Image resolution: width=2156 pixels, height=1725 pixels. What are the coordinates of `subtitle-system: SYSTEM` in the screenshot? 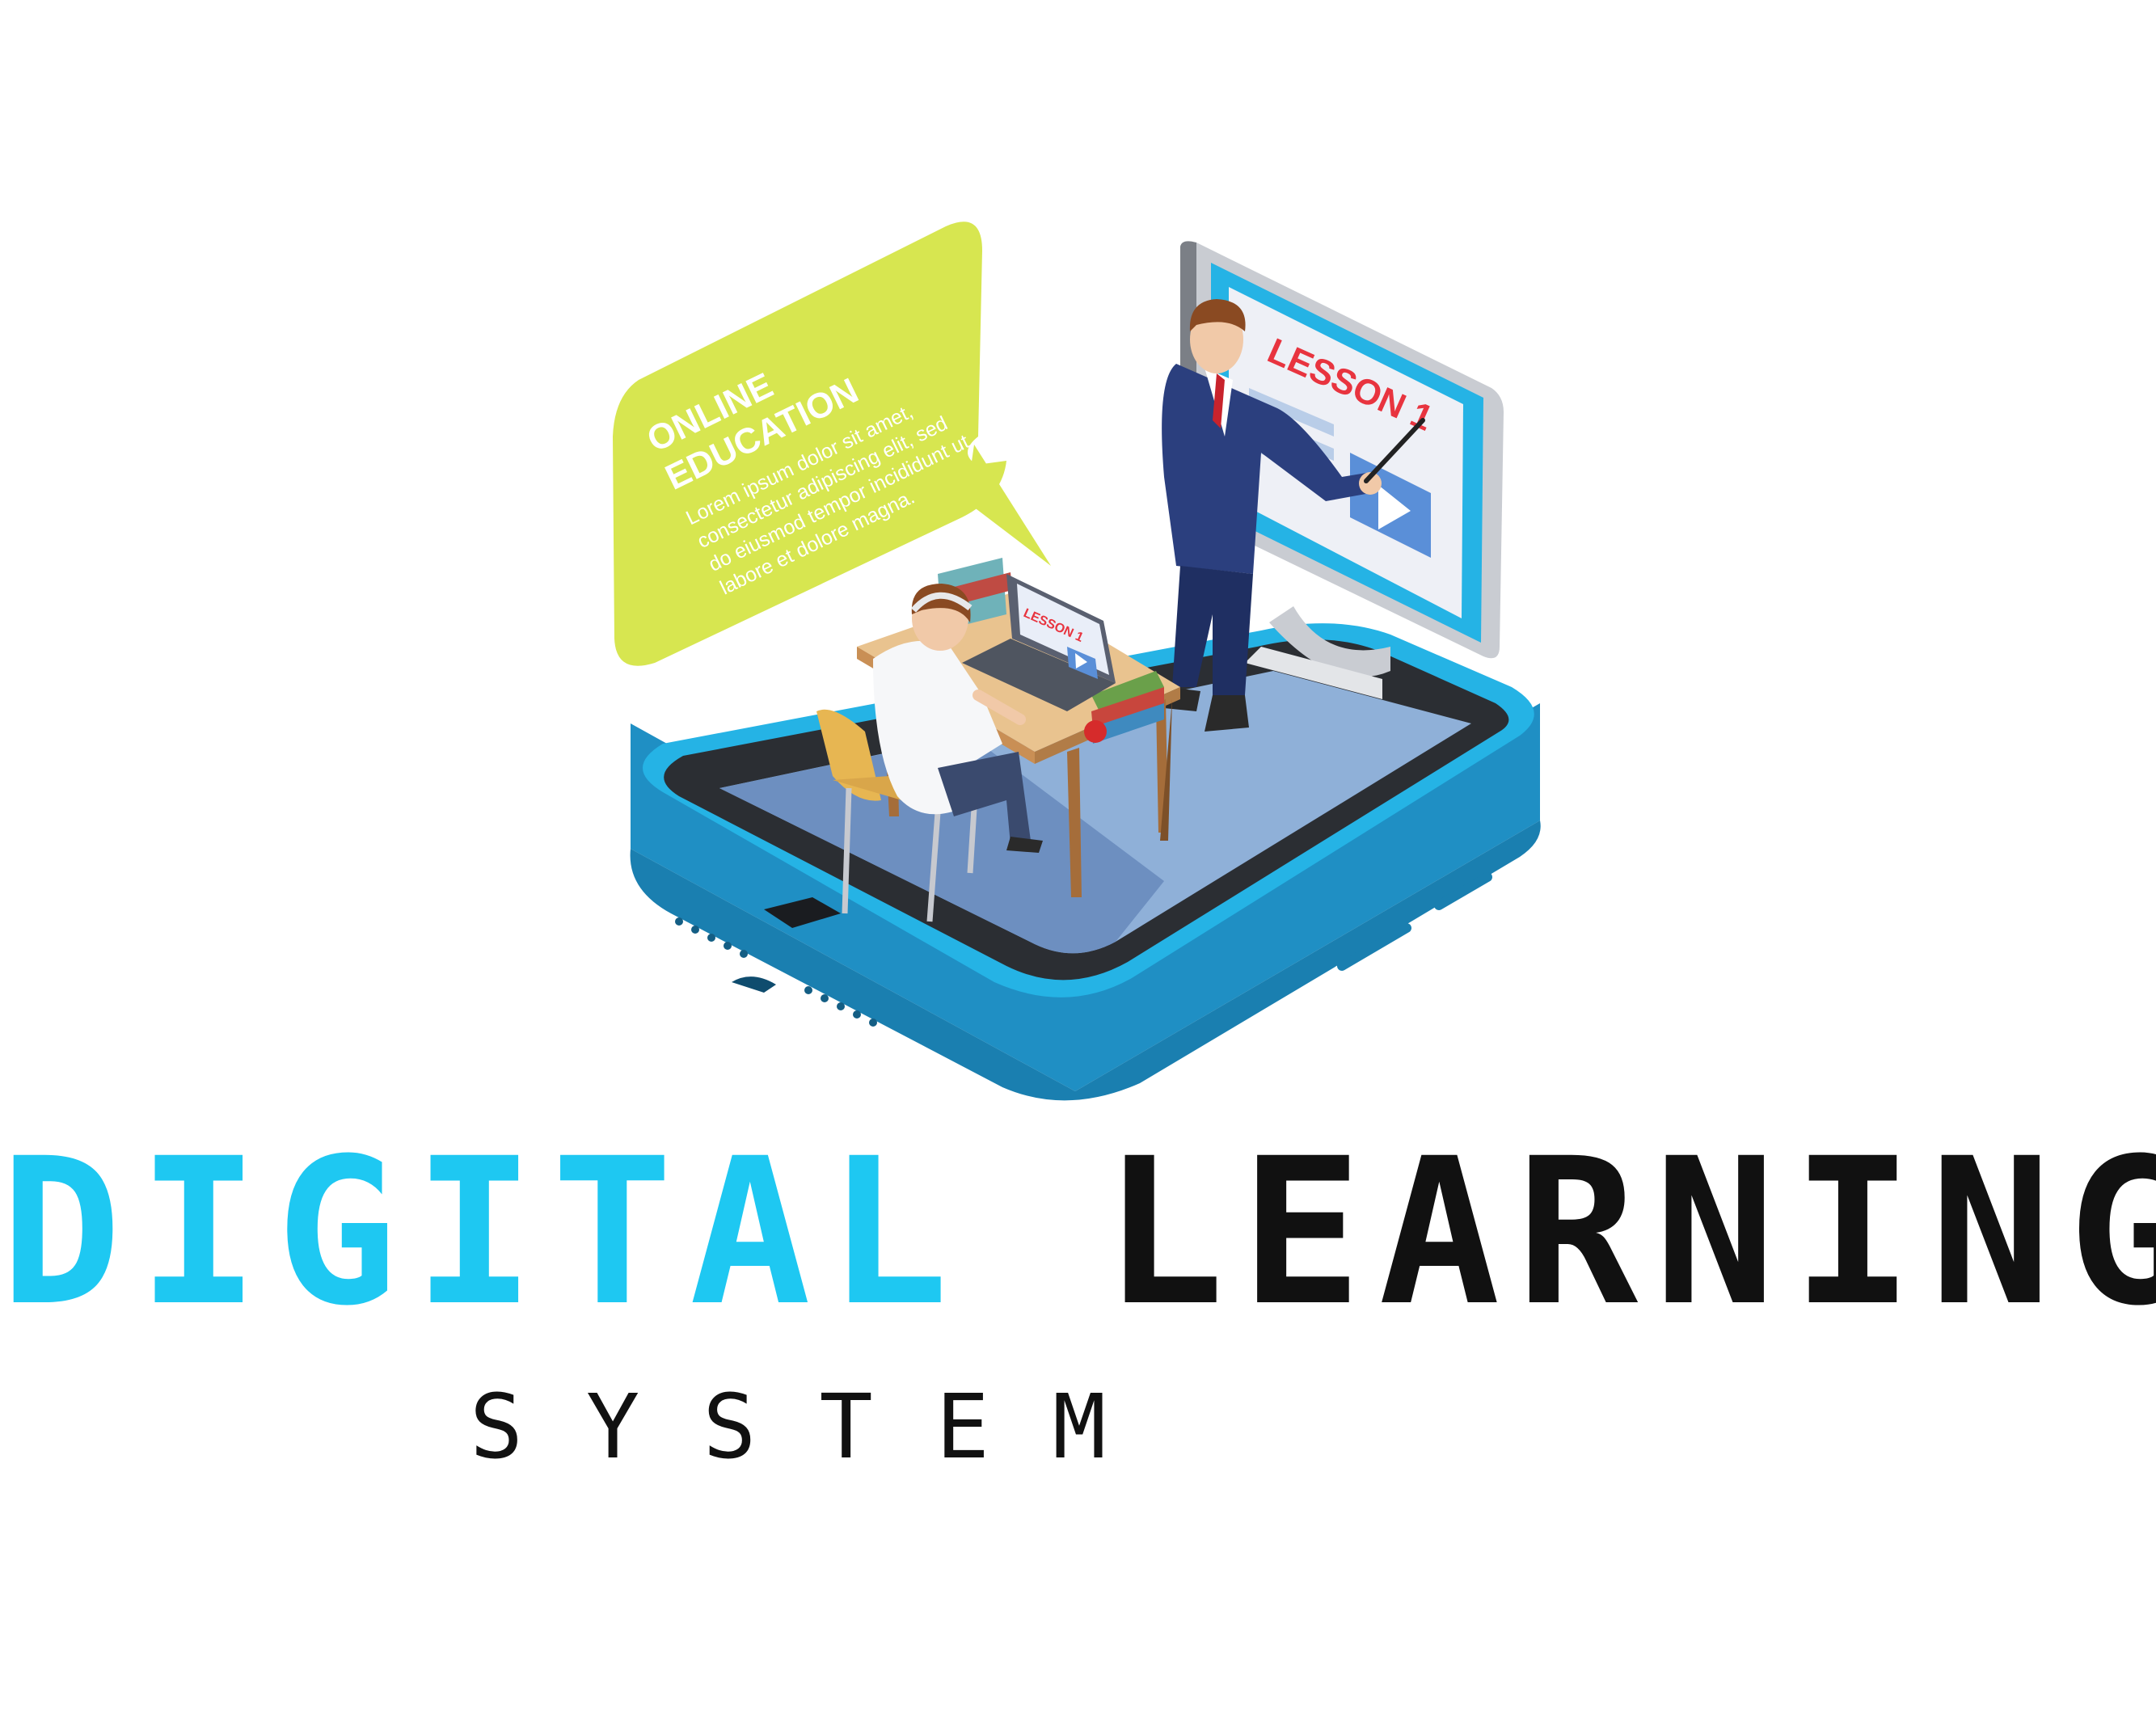 It's located at (820, 1426).